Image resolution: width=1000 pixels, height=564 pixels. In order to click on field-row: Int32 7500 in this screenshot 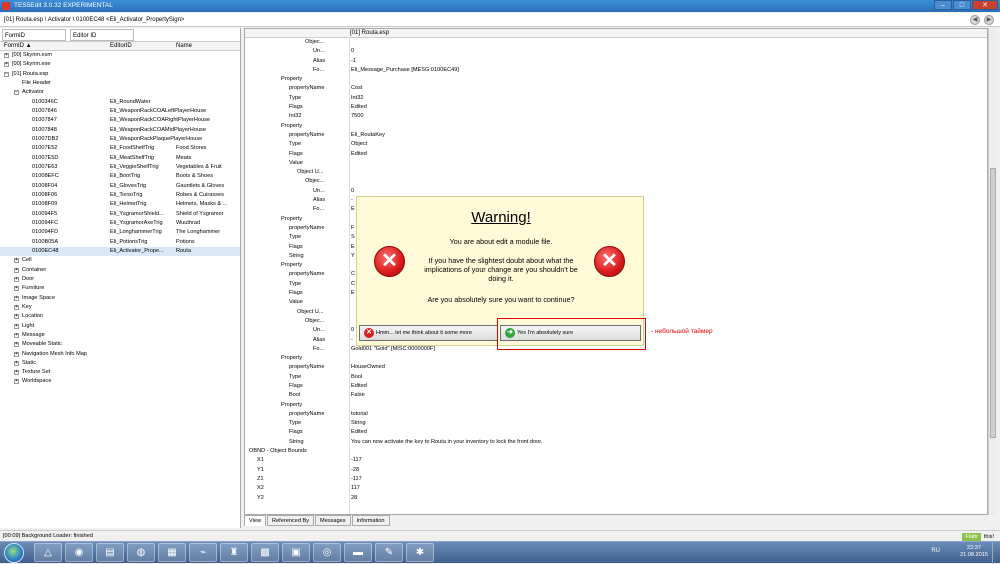, I will do `click(616, 116)`.